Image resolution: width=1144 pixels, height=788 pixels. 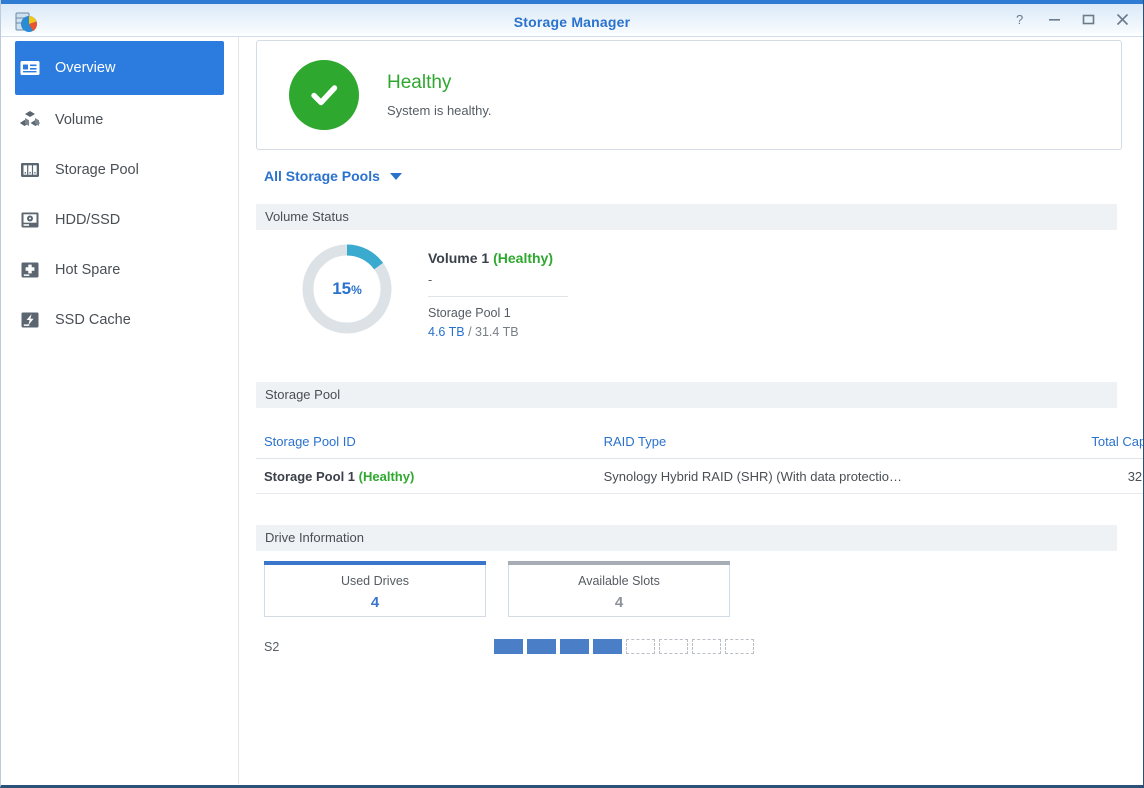 What do you see at coordinates (434, 441) in the screenshot?
I see `column-header-storage-pool-id: Storage Pool ID` at bounding box center [434, 441].